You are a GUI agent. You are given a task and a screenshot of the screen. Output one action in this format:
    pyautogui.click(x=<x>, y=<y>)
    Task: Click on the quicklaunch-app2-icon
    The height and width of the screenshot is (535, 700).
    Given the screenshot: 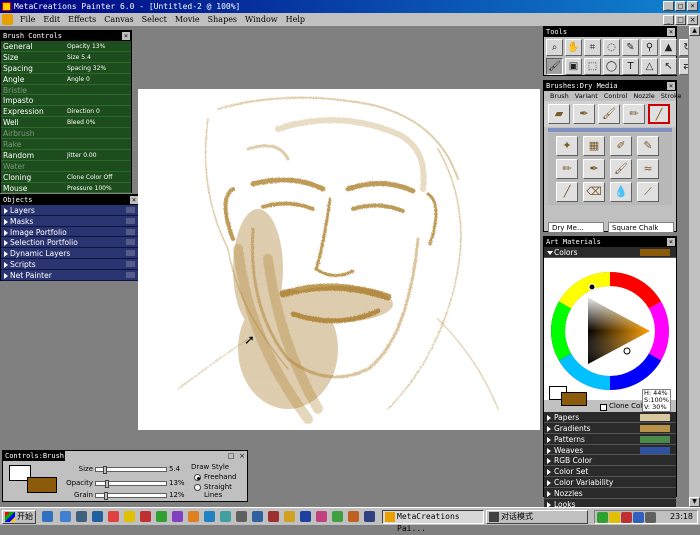 What is the action you would take?
    pyautogui.click(x=129, y=516)
    